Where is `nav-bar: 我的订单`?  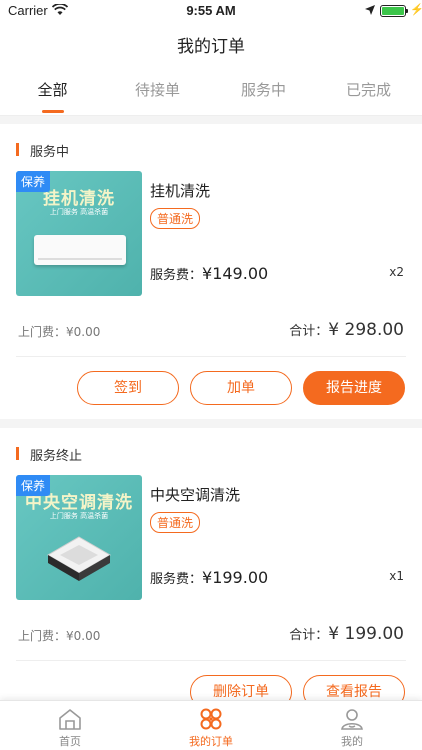 nav-bar: 我的订单 is located at coordinates (211, 43).